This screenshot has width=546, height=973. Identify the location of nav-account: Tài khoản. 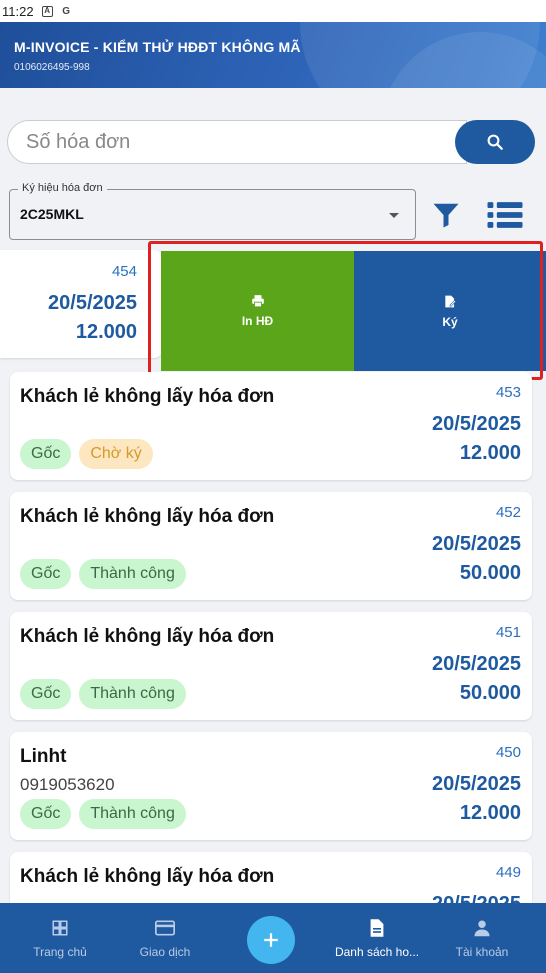
(482, 938).